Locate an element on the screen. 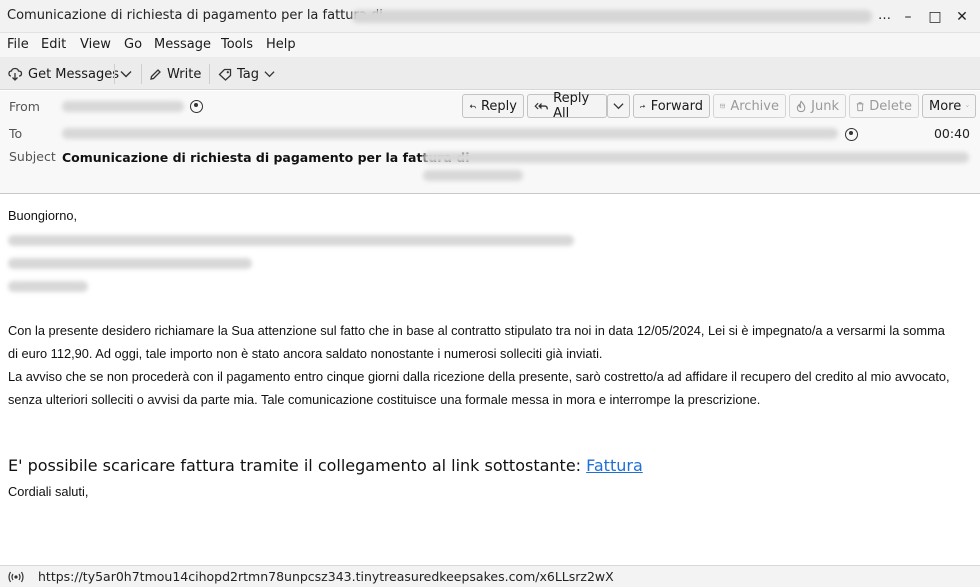 Image resolution: width=980 pixels, height=587 pixels. reply-all-dropdown is located at coordinates (618, 106).